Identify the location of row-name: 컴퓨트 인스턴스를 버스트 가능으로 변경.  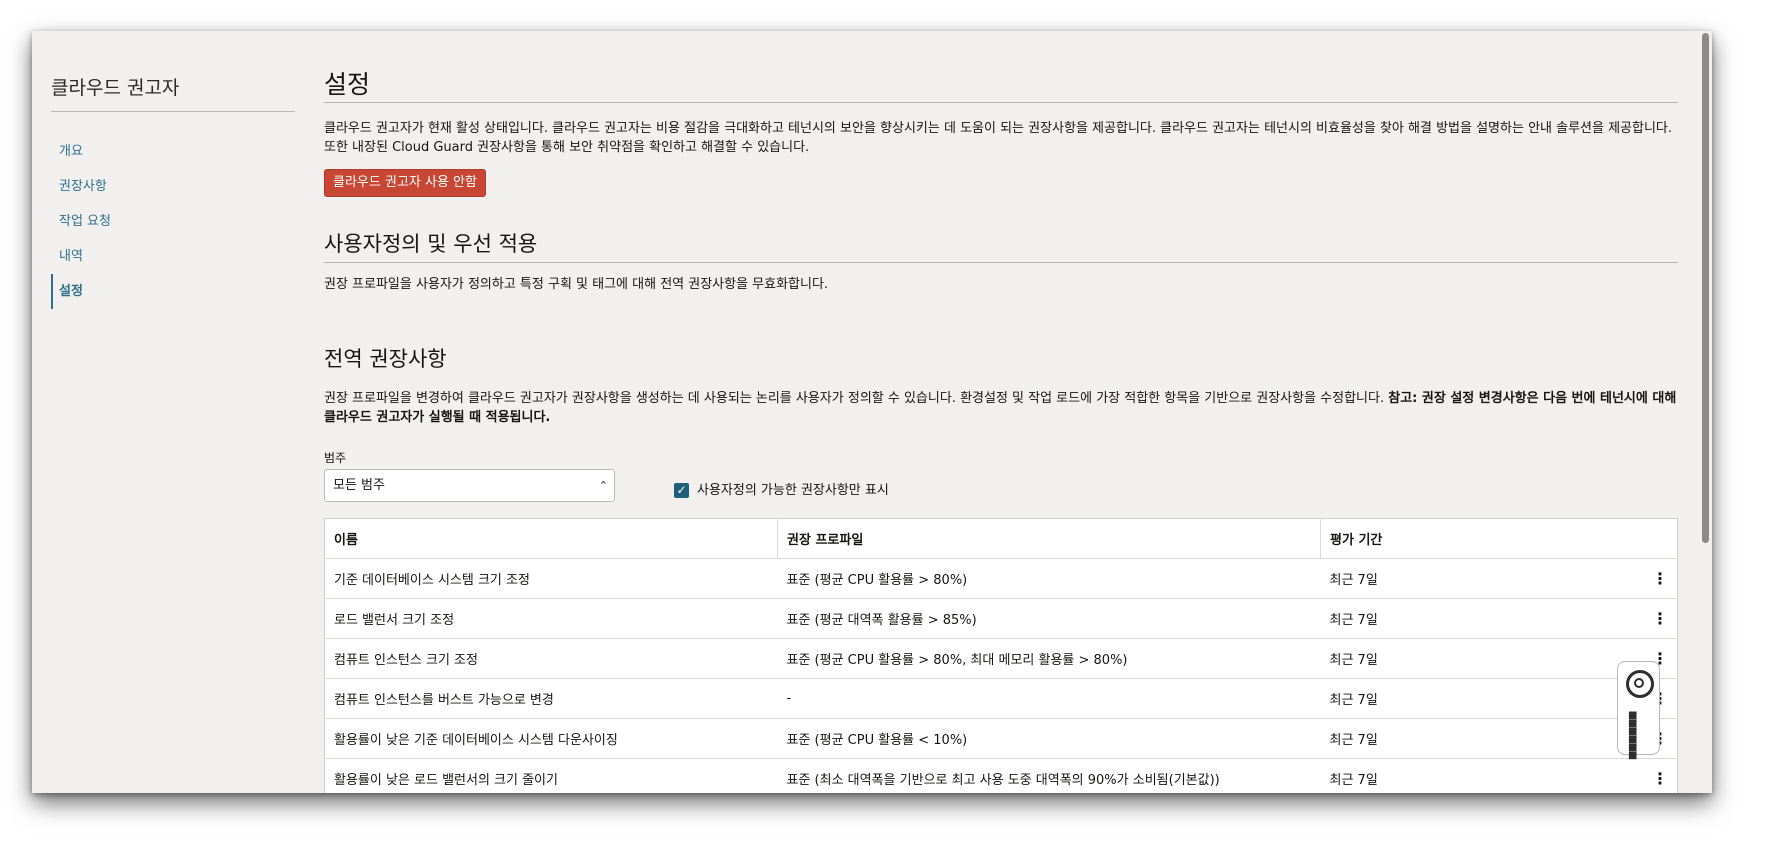
(551, 698).